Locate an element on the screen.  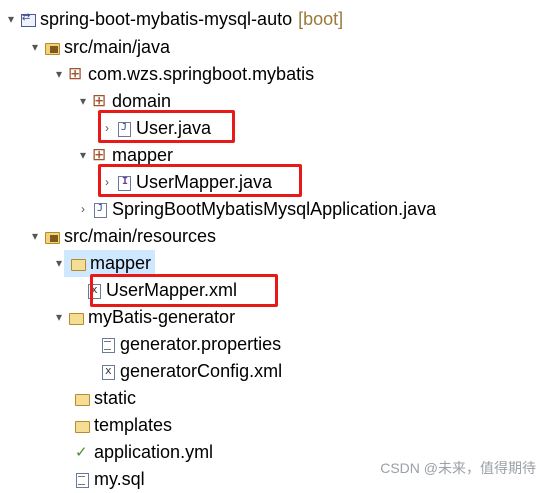
chevron-right-icon: › is located at coordinates (83, 209).